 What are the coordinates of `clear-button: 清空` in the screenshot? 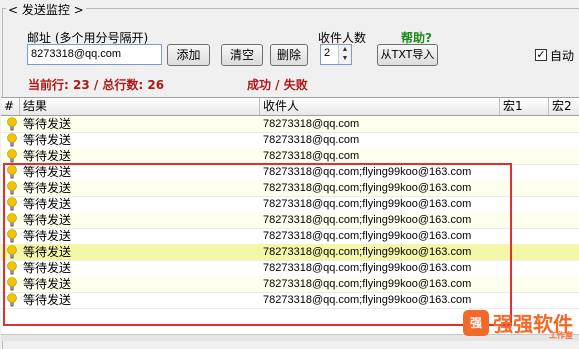 It's located at (242, 55).